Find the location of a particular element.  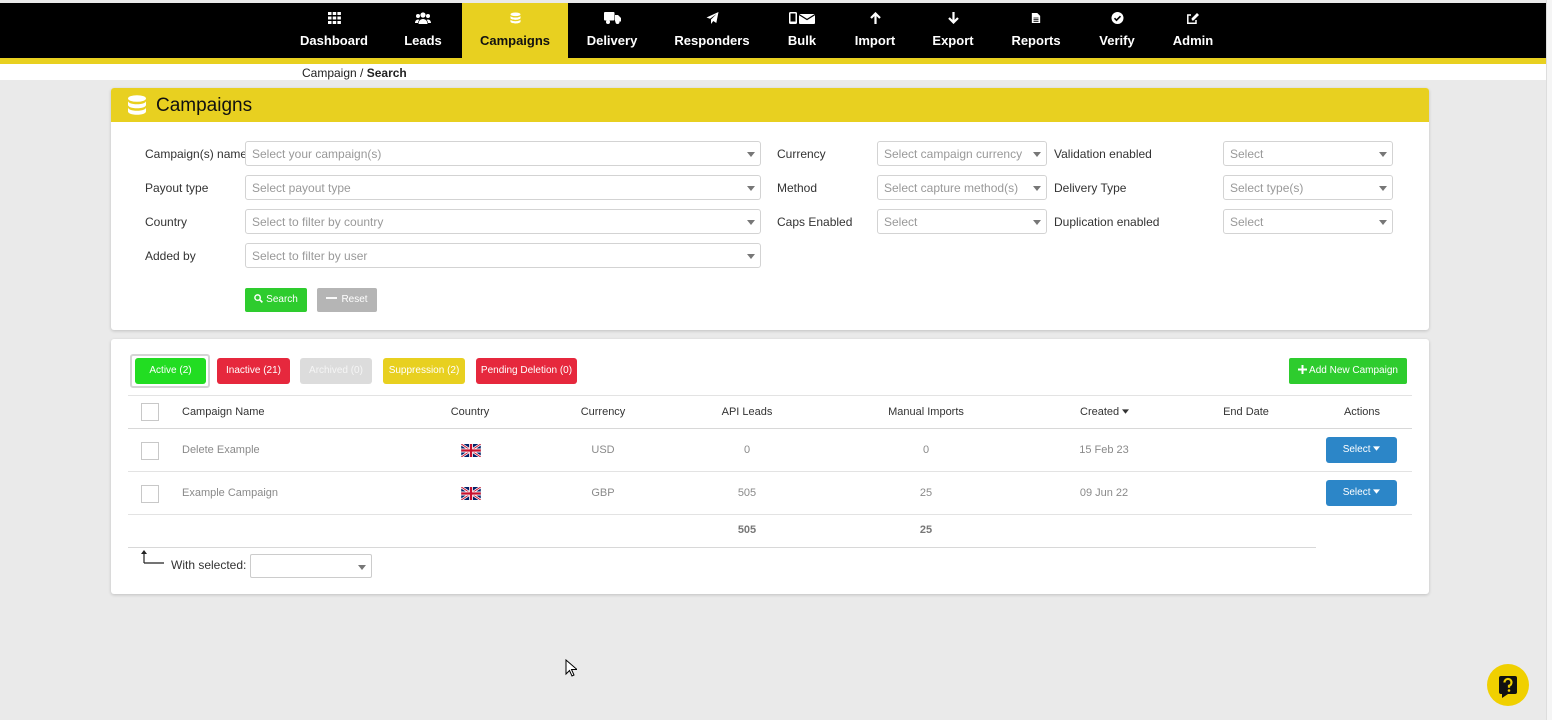

arrow-down-icon is located at coordinates (953, 18).